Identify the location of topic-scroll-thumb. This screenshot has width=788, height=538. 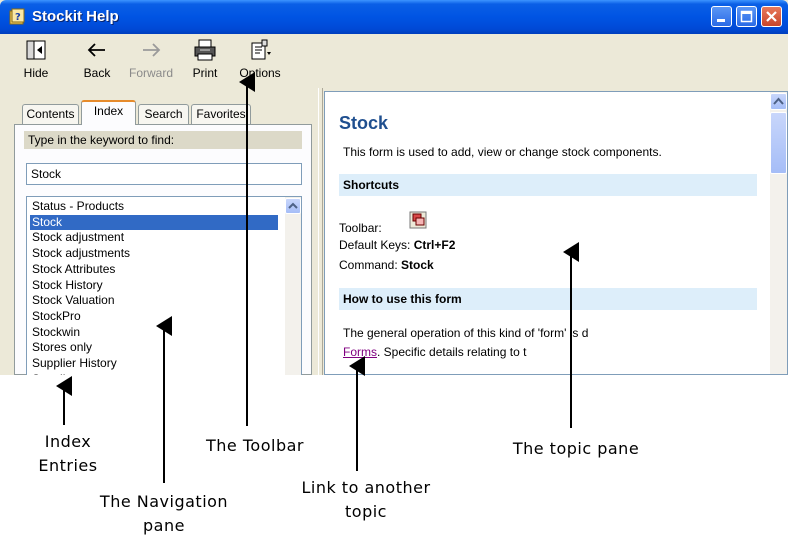
(778, 143).